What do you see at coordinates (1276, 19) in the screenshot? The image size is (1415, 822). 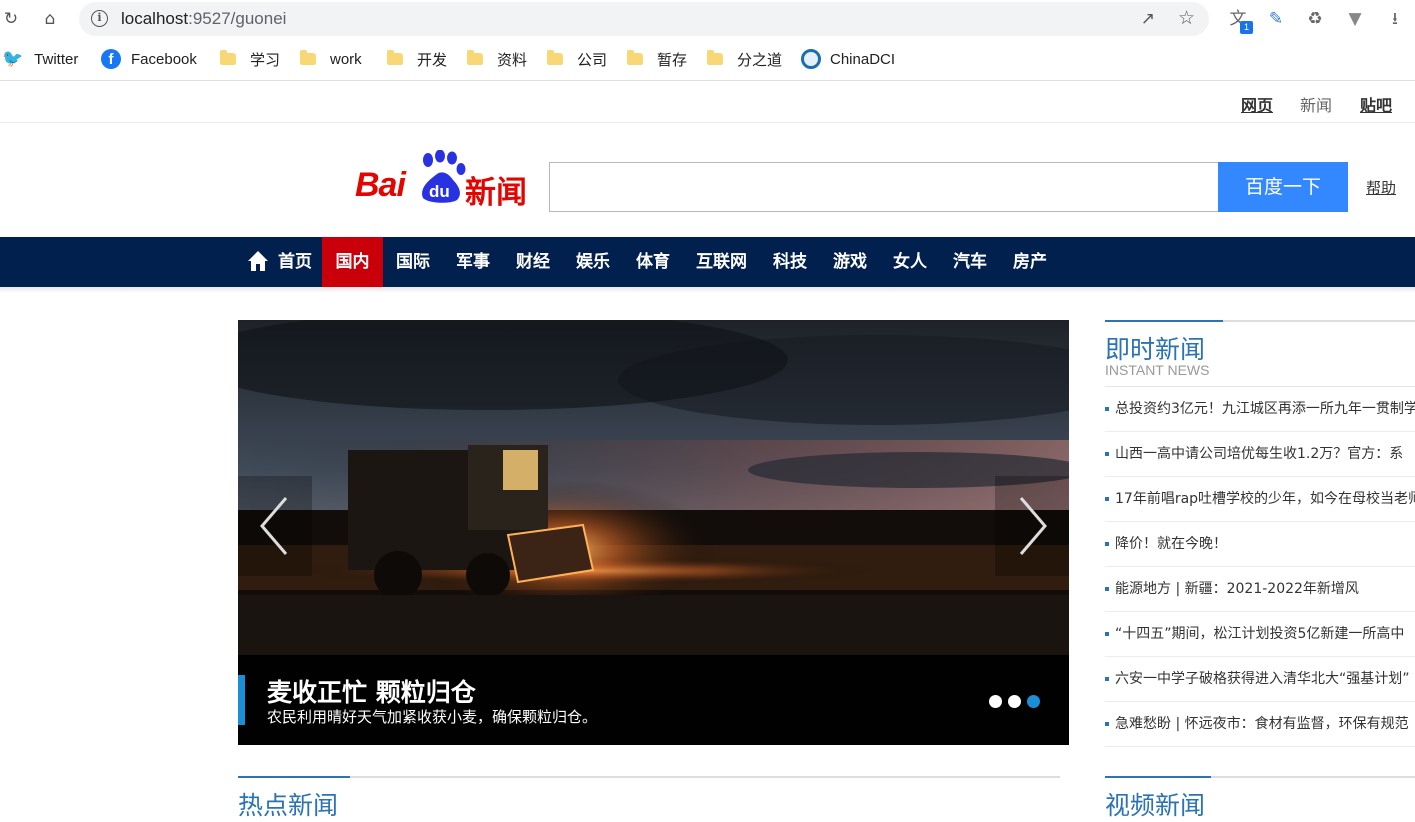 I see `eyedropper-extension-icon: ✎` at bounding box center [1276, 19].